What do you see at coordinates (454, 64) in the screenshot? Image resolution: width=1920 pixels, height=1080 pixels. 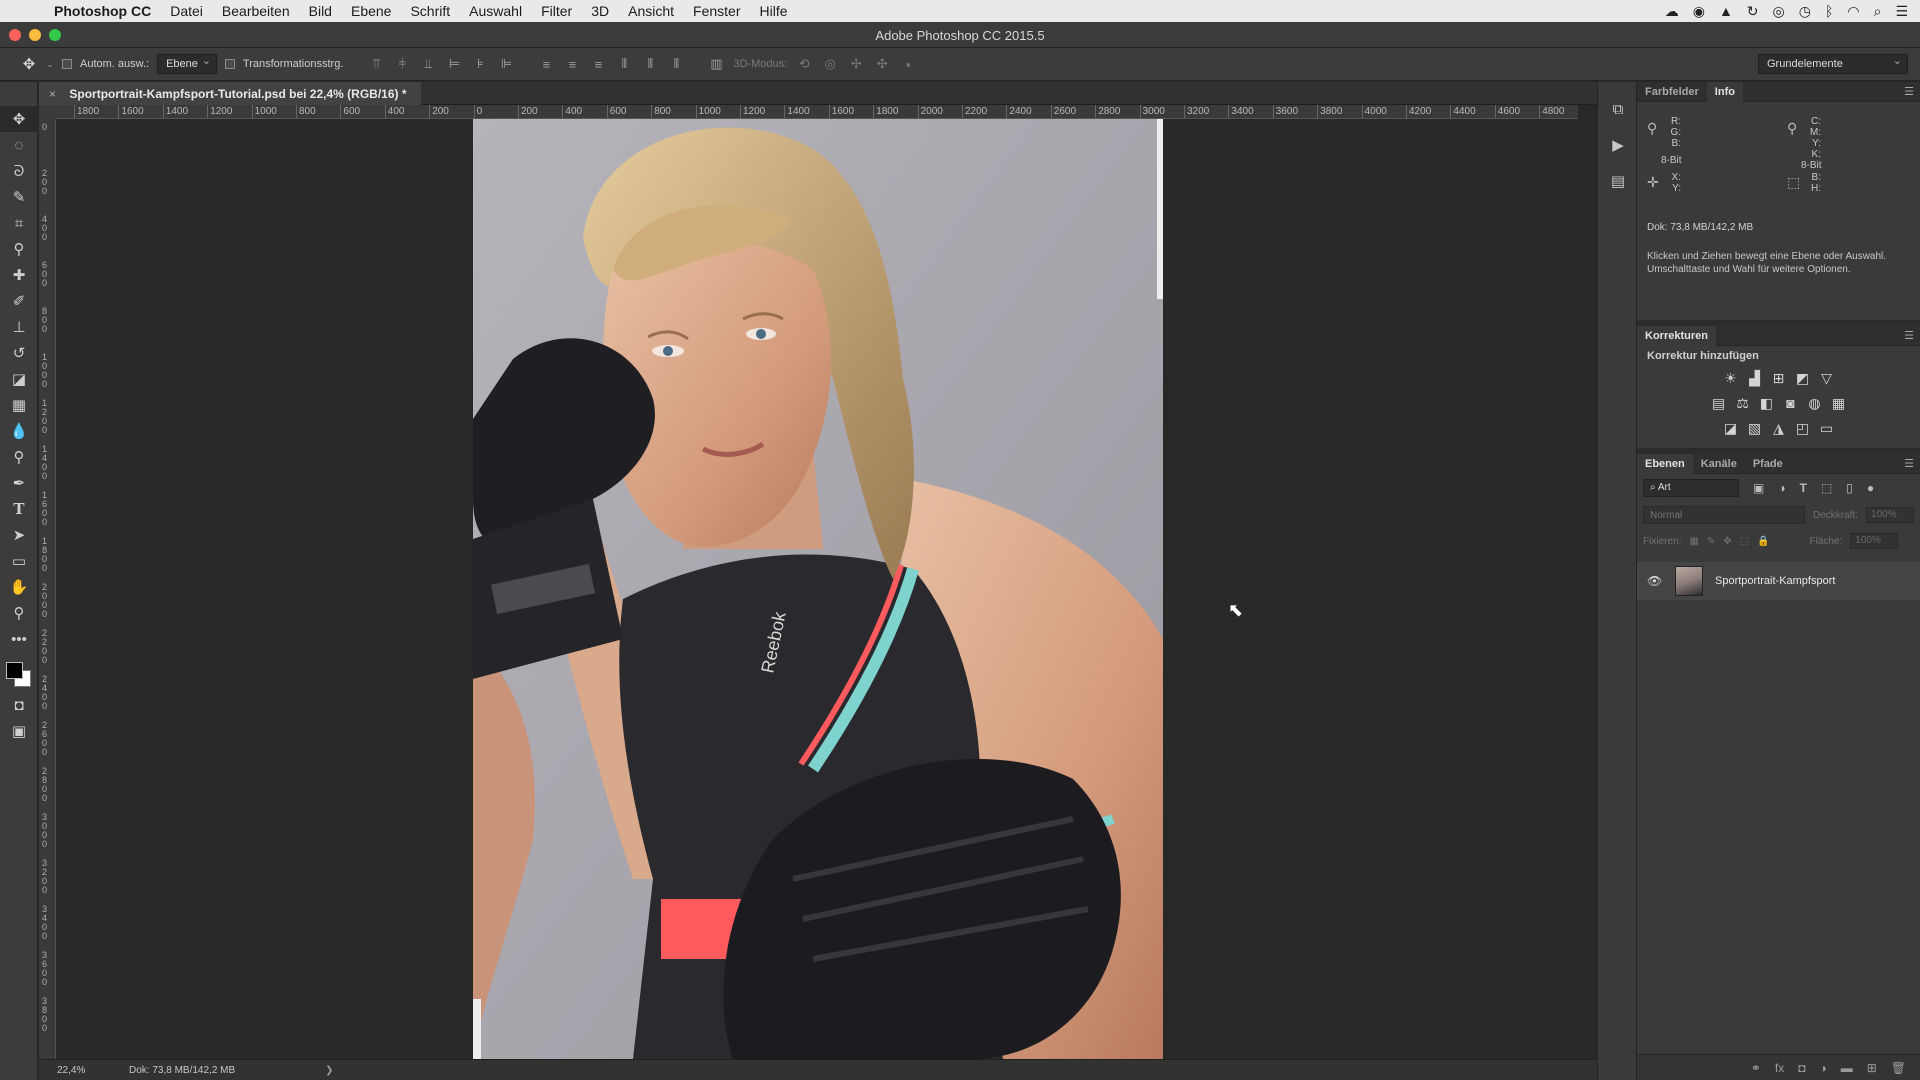 I see `align-left-icon: ⊨` at bounding box center [454, 64].